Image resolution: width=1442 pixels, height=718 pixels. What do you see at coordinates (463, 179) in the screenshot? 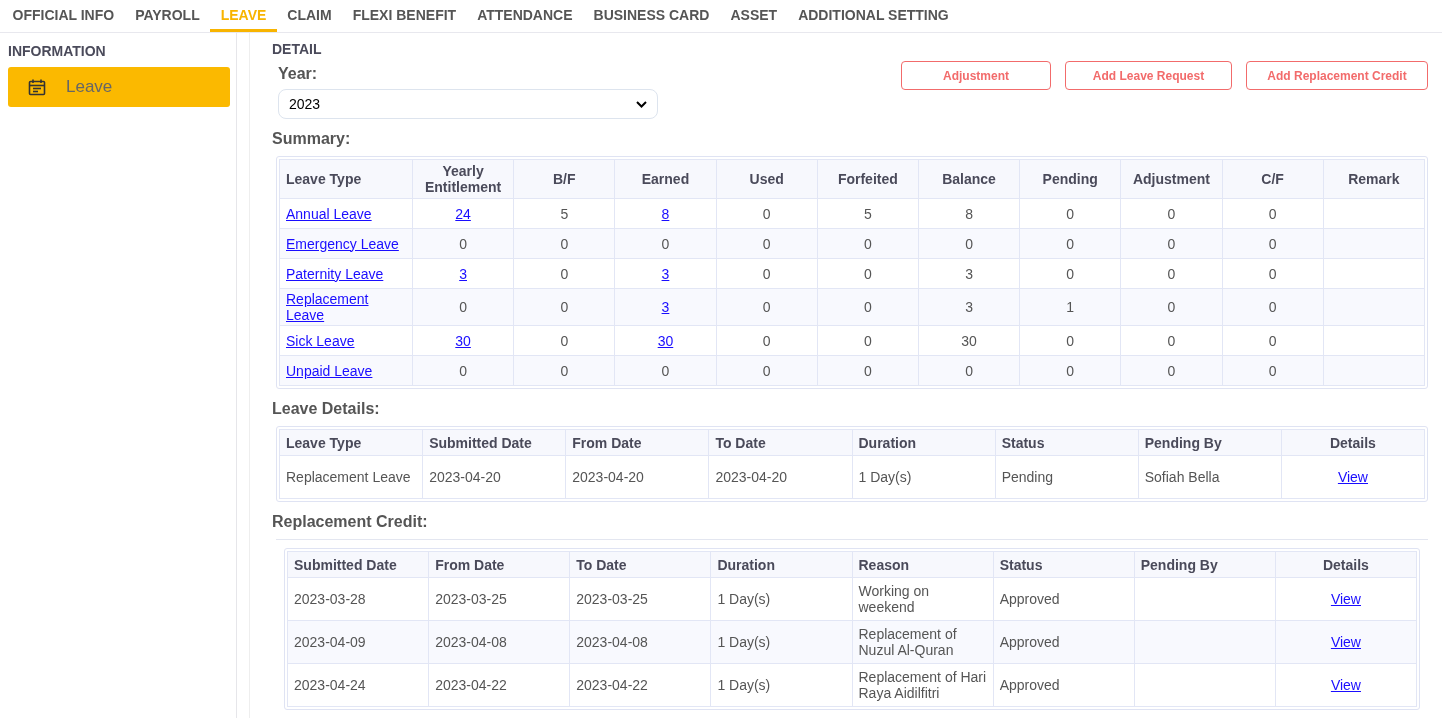
I see `column-header: Yearly Entitlement` at bounding box center [463, 179].